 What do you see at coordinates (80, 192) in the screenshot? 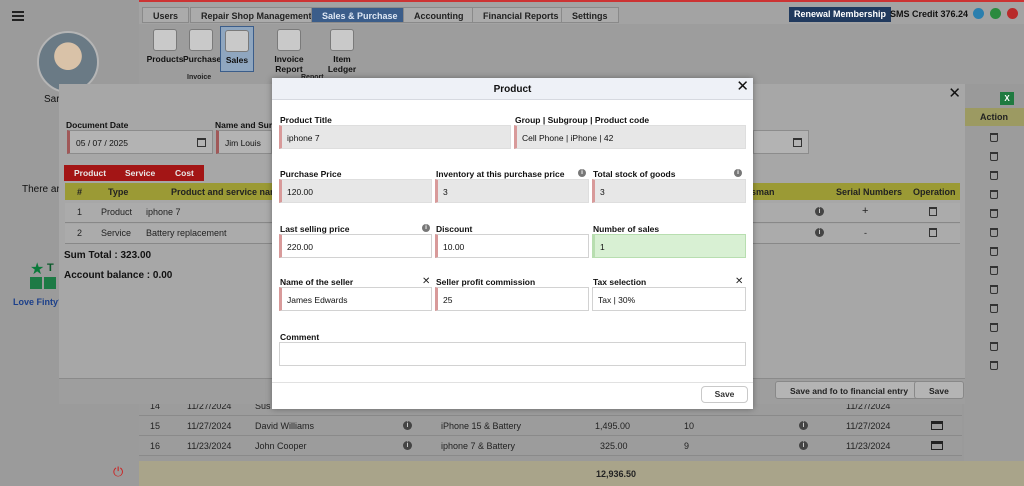
I see `col-num: #` at bounding box center [80, 192].